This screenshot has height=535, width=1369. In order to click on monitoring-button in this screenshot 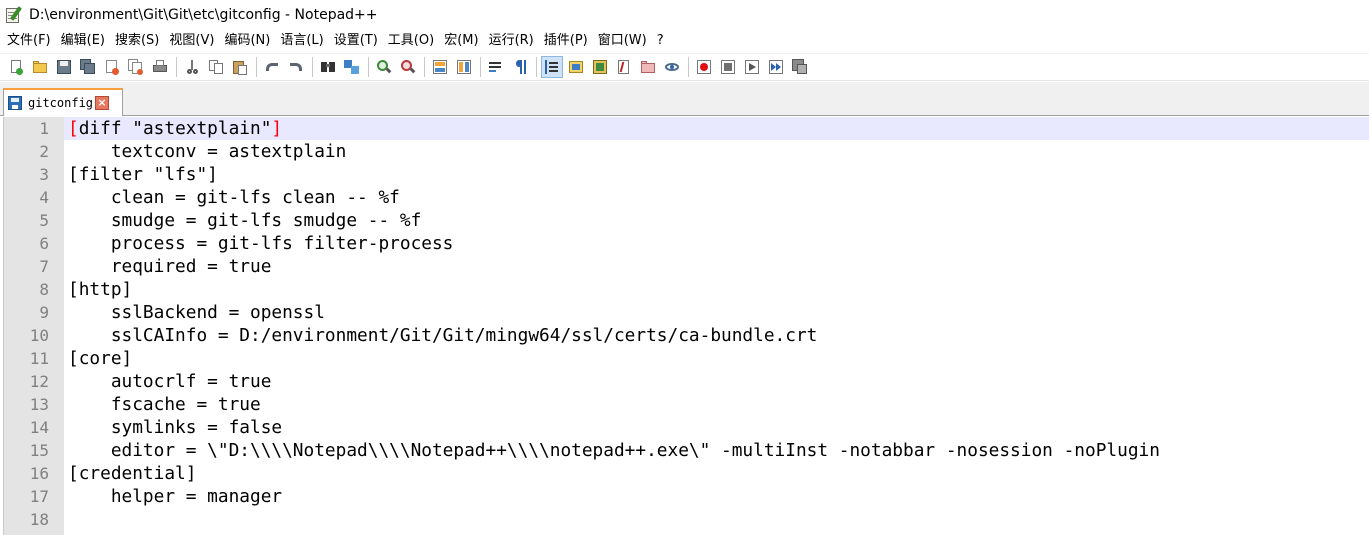, I will do `click(672, 67)`.